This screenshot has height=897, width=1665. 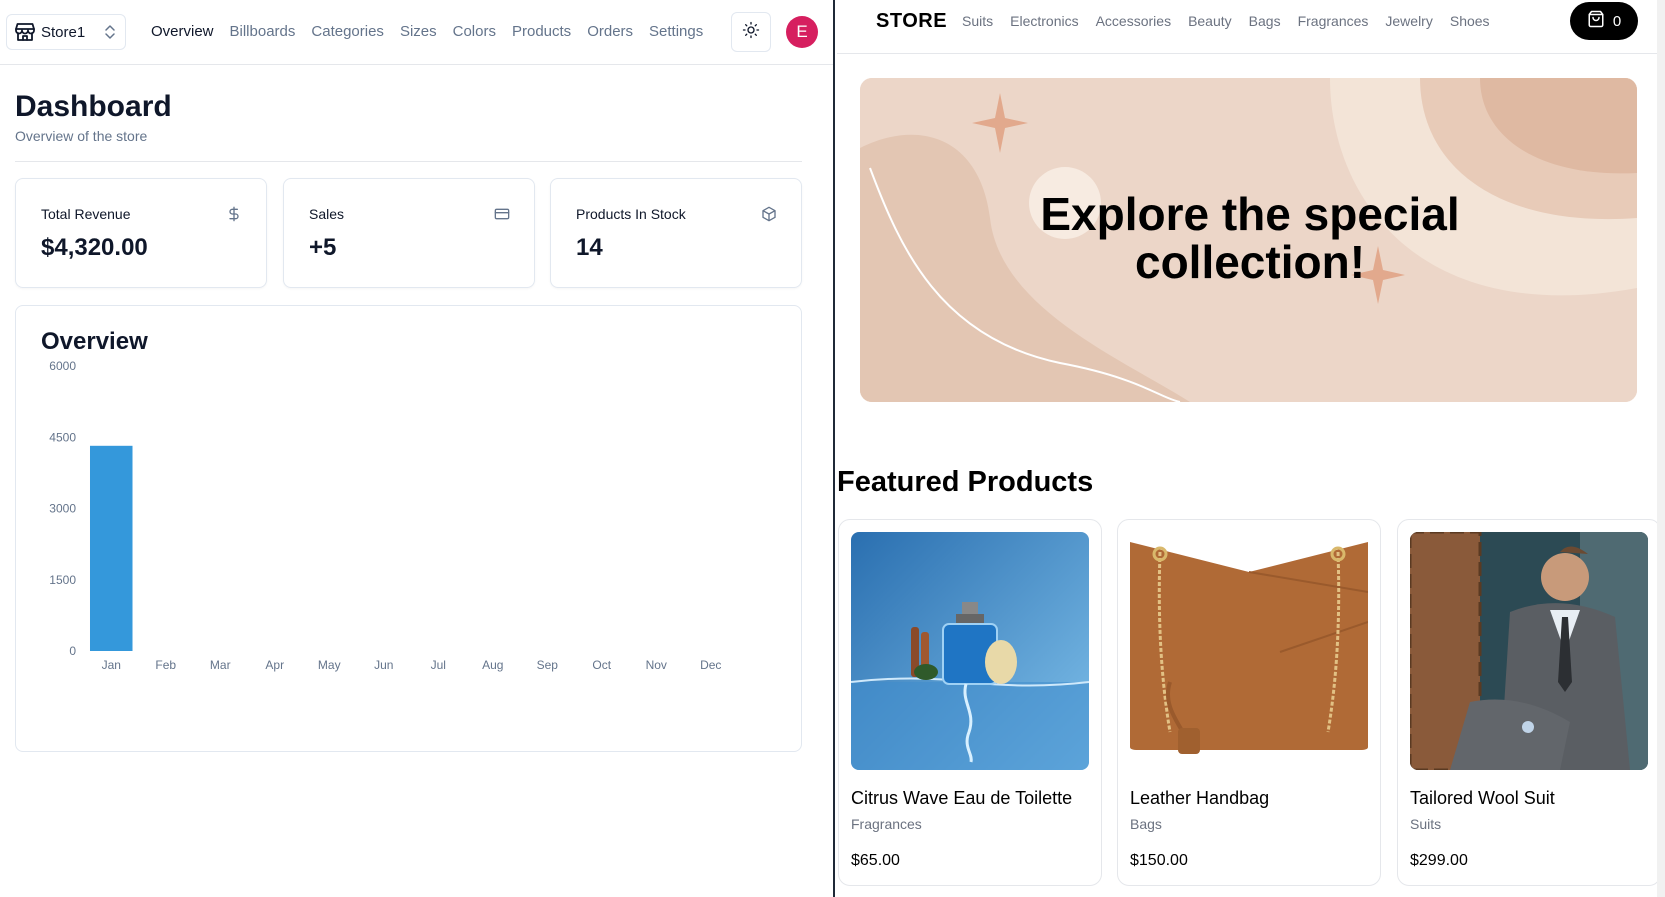 What do you see at coordinates (502, 214) in the screenshot?
I see `credit-card-icon` at bounding box center [502, 214].